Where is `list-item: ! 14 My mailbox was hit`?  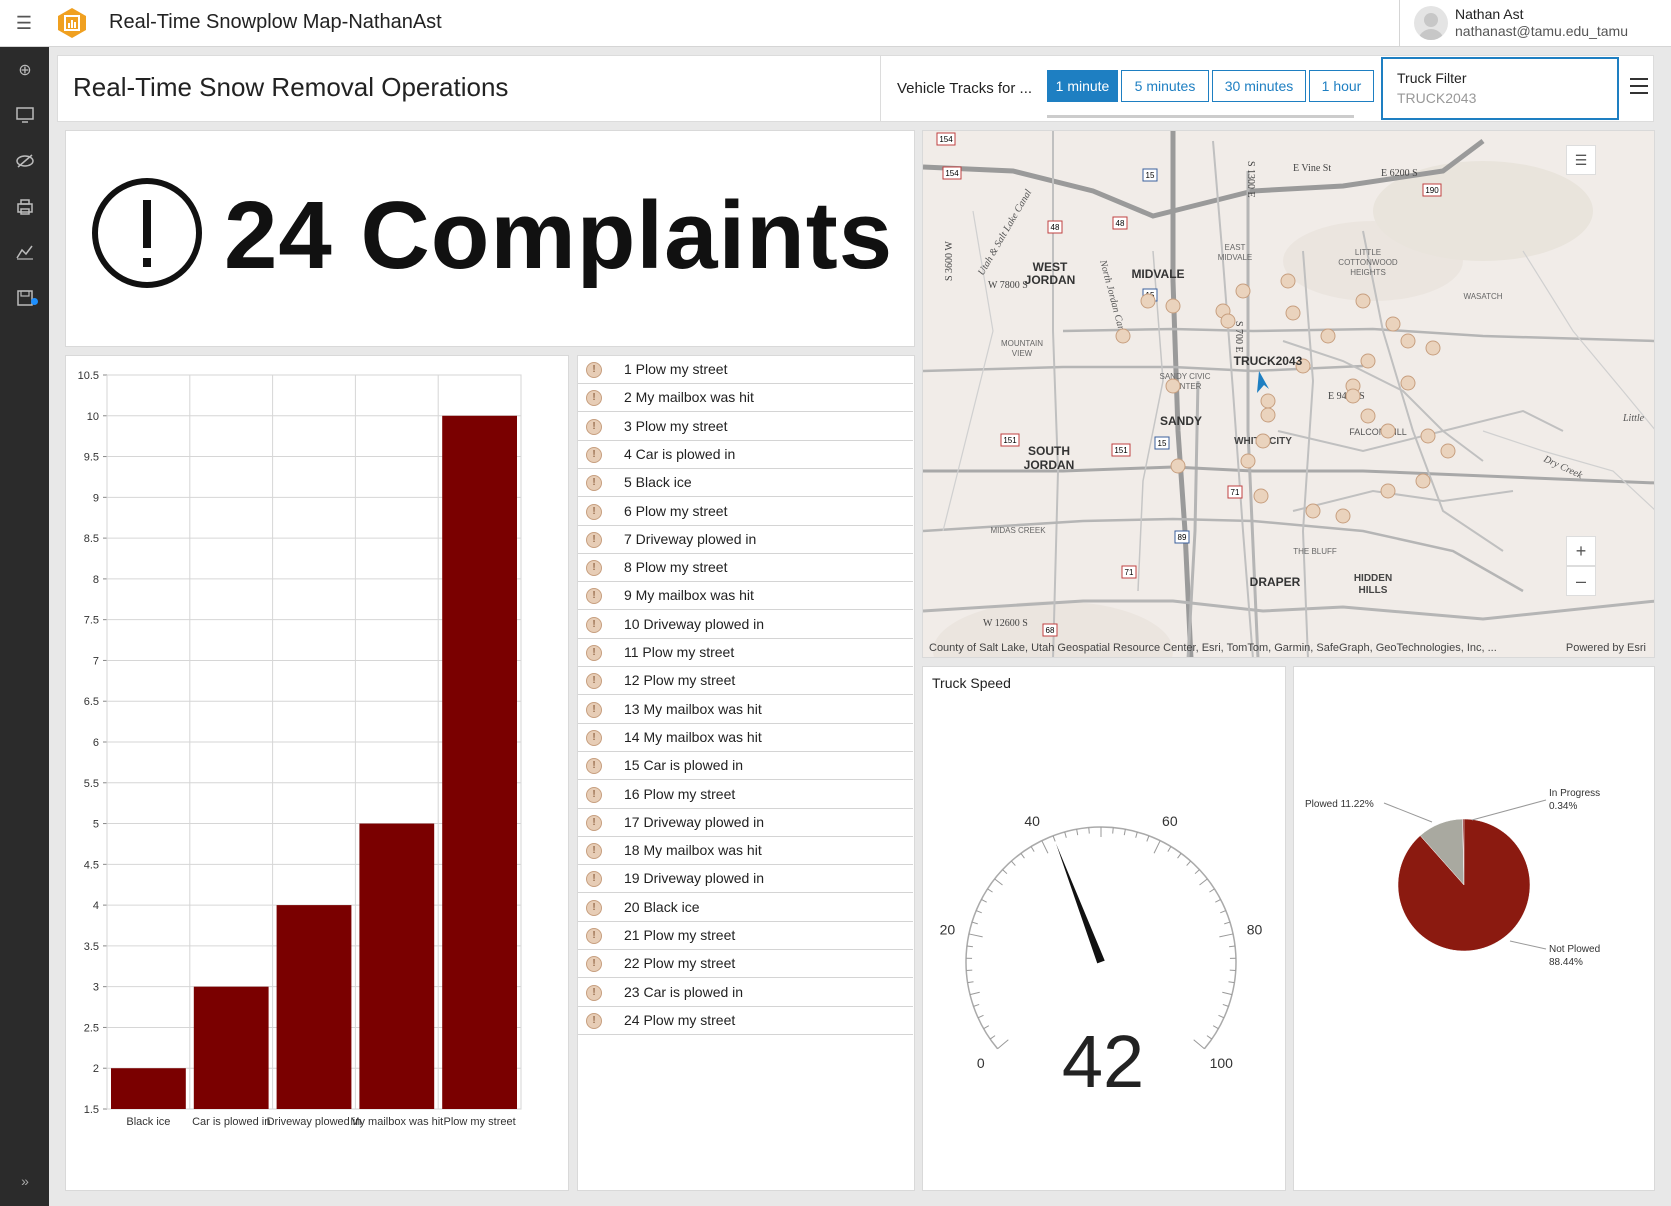 list-item: ! 14 My mailbox was hit is located at coordinates (745, 738).